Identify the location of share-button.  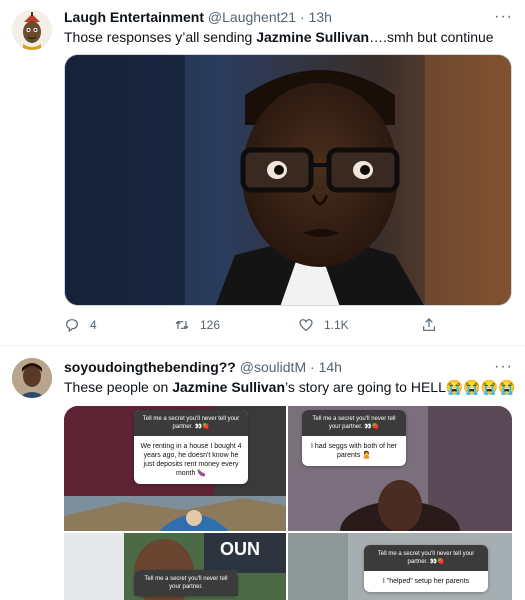
(434, 325).